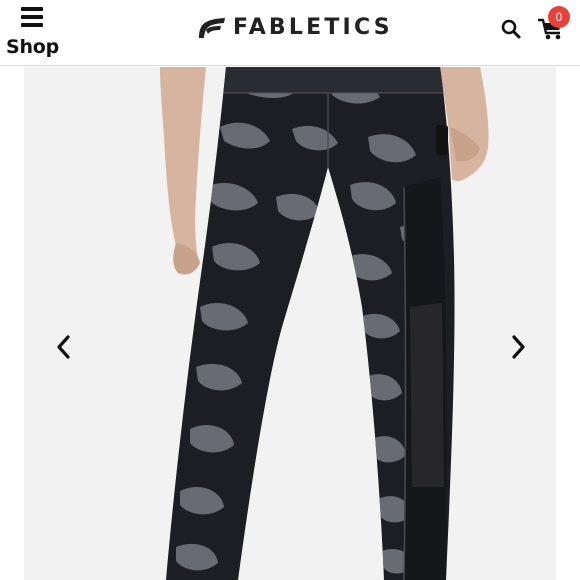 The image size is (580, 580). Describe the element at coordinates (64, 347) in the screenshot. I see `chevron-left-icon` at that location.